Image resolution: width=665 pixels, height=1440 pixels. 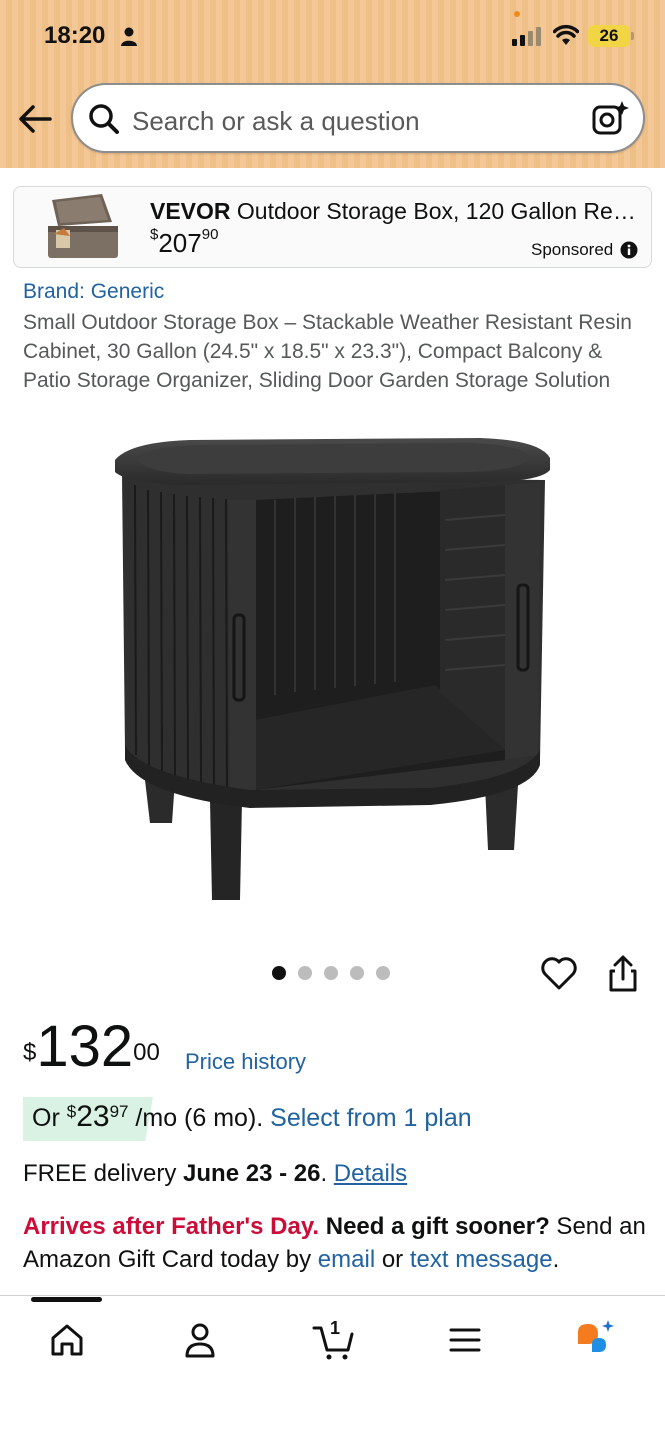 I want to click on text-message-link: text message, so click(x=481, y=1259).